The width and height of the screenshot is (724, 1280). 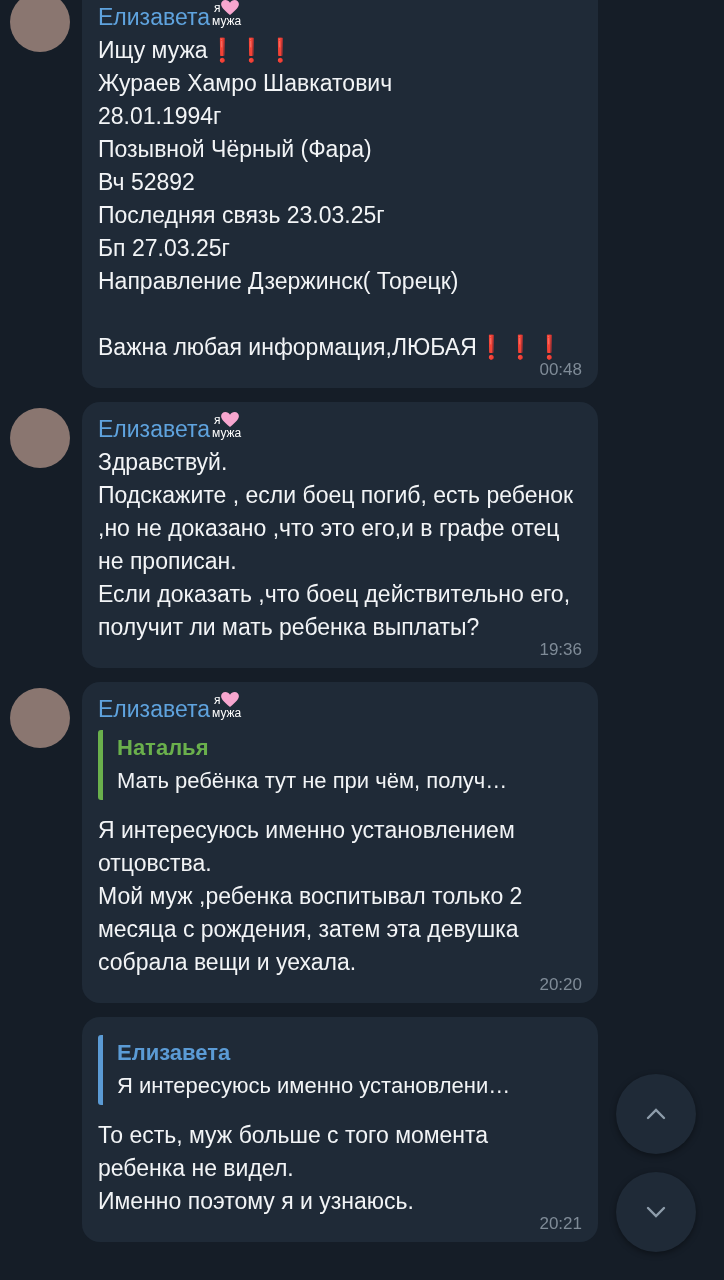 What do you see at coordinates (147, 182) in the screenshot?
I see `message-text: Вч 52892` at bounding box center [147, 182].